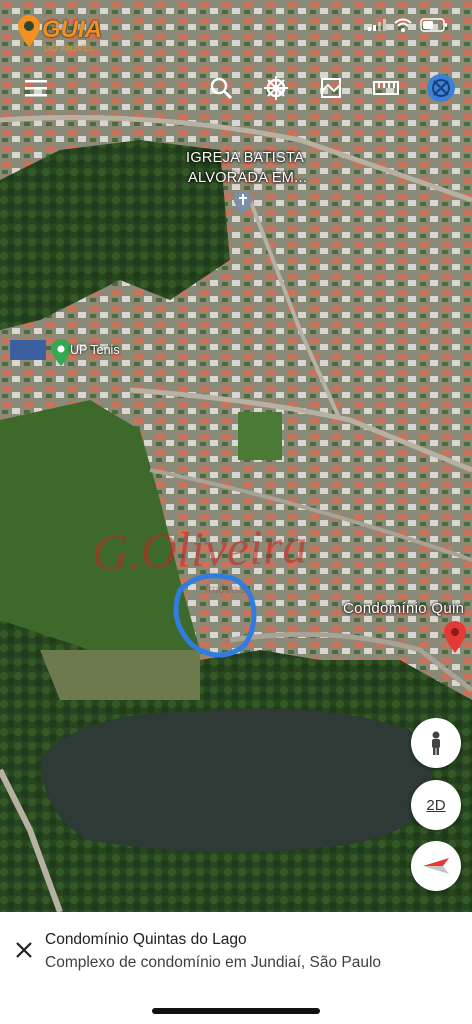  What do you see at coordinates (455, 637) in the screenshot?
I see `red-pin-icon` at bounding box center [455, 637].